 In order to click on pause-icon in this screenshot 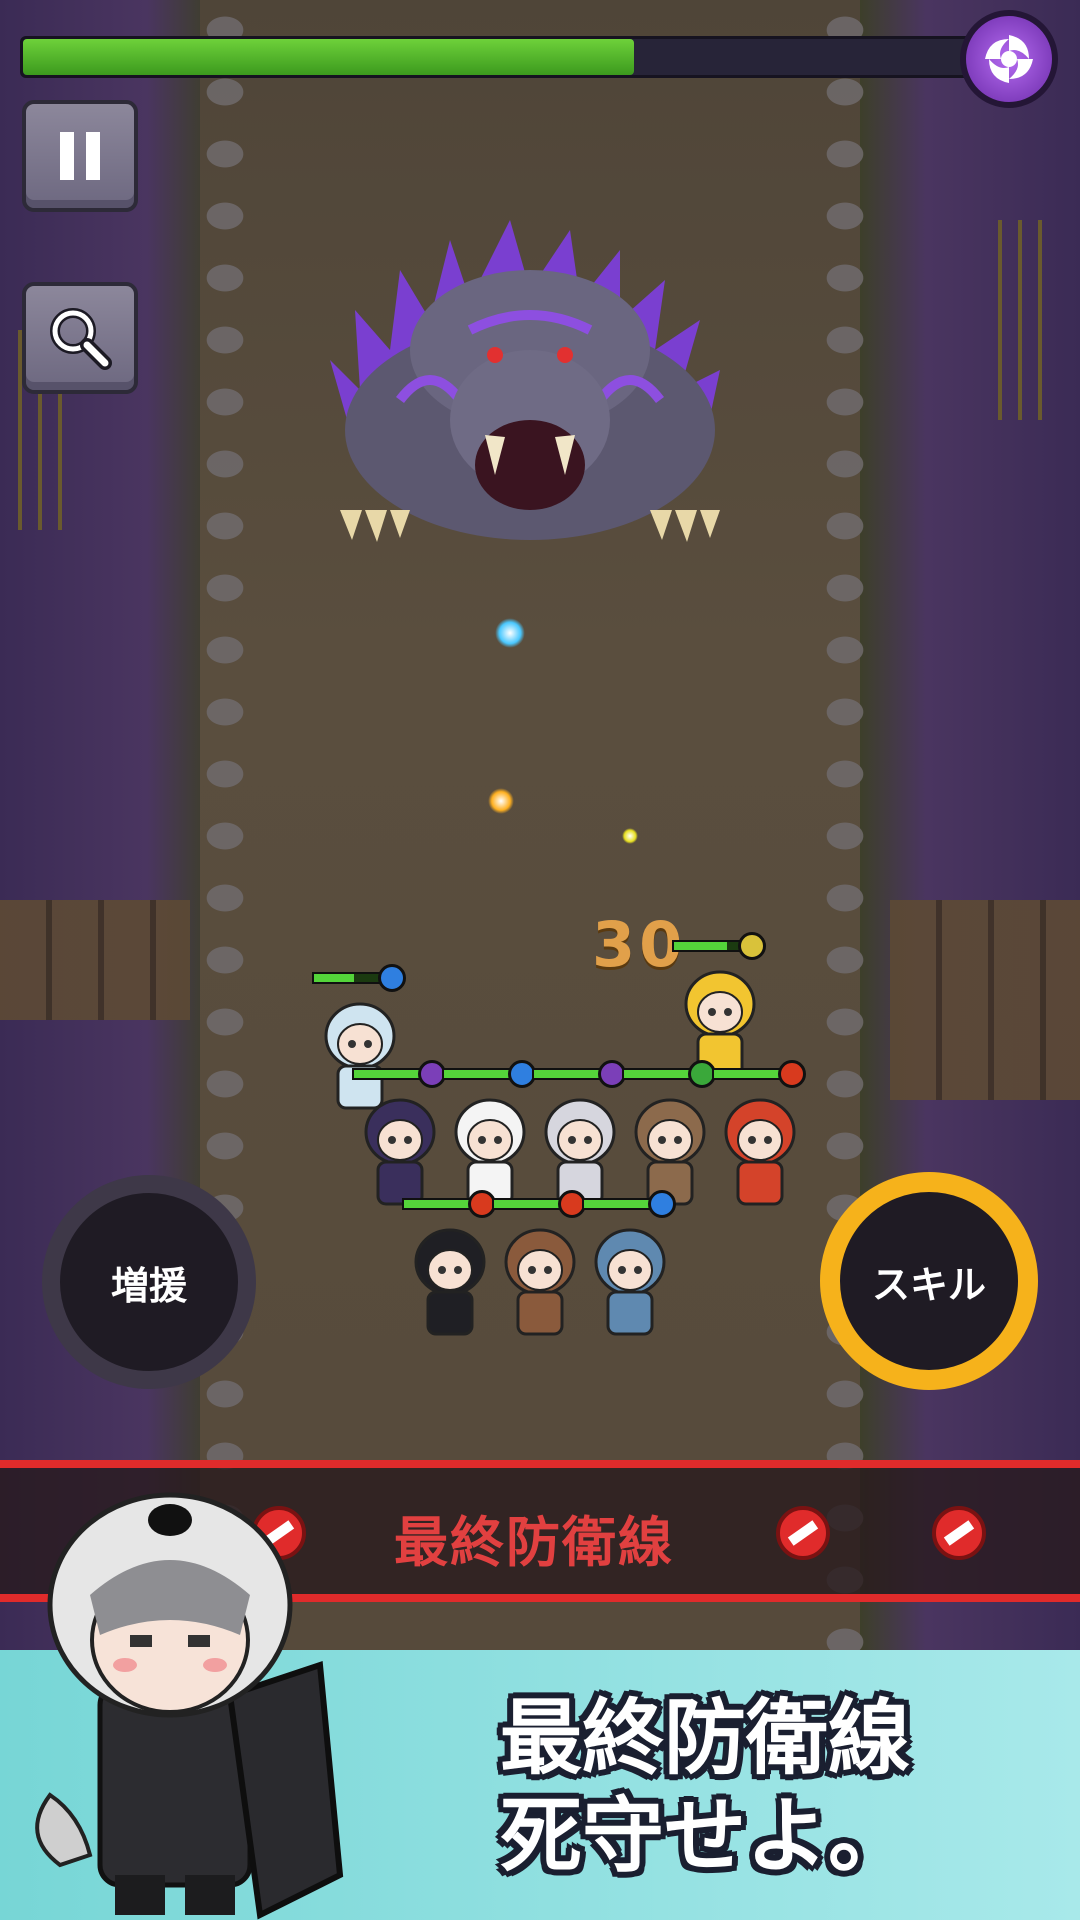, I will do `click(80, 156)`.